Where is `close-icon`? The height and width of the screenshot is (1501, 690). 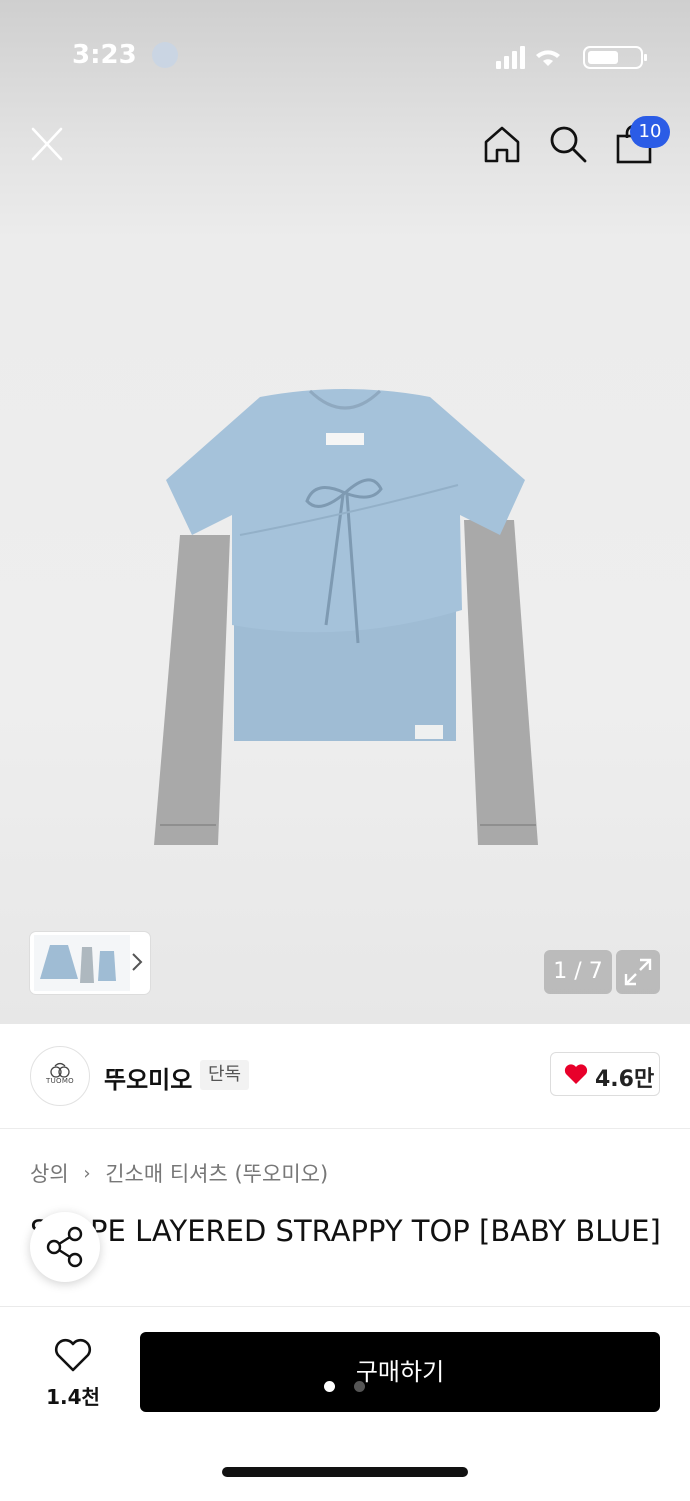 close-icon is located at coordinates (47, 144).